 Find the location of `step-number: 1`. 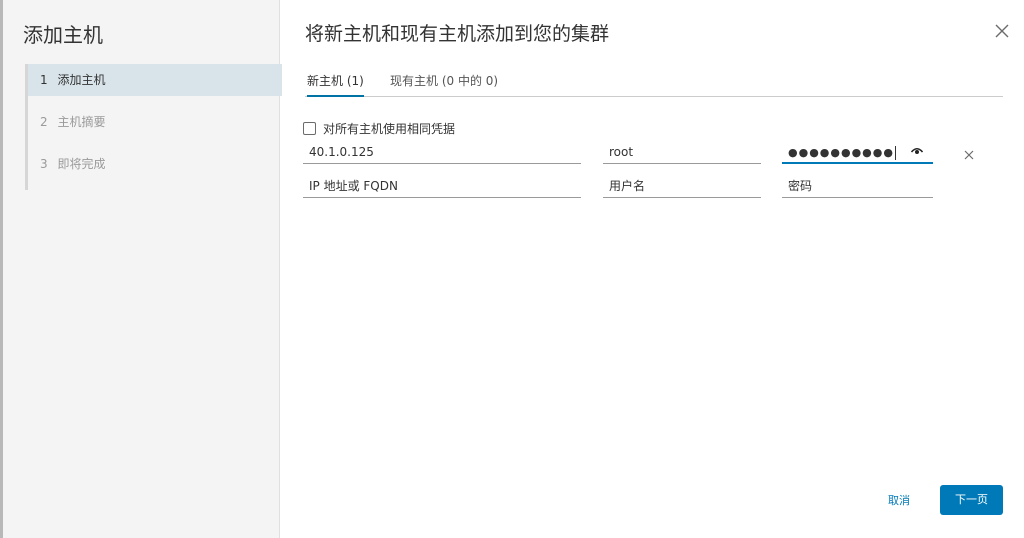

step-number: 1 is located at coordinates (44, 80).